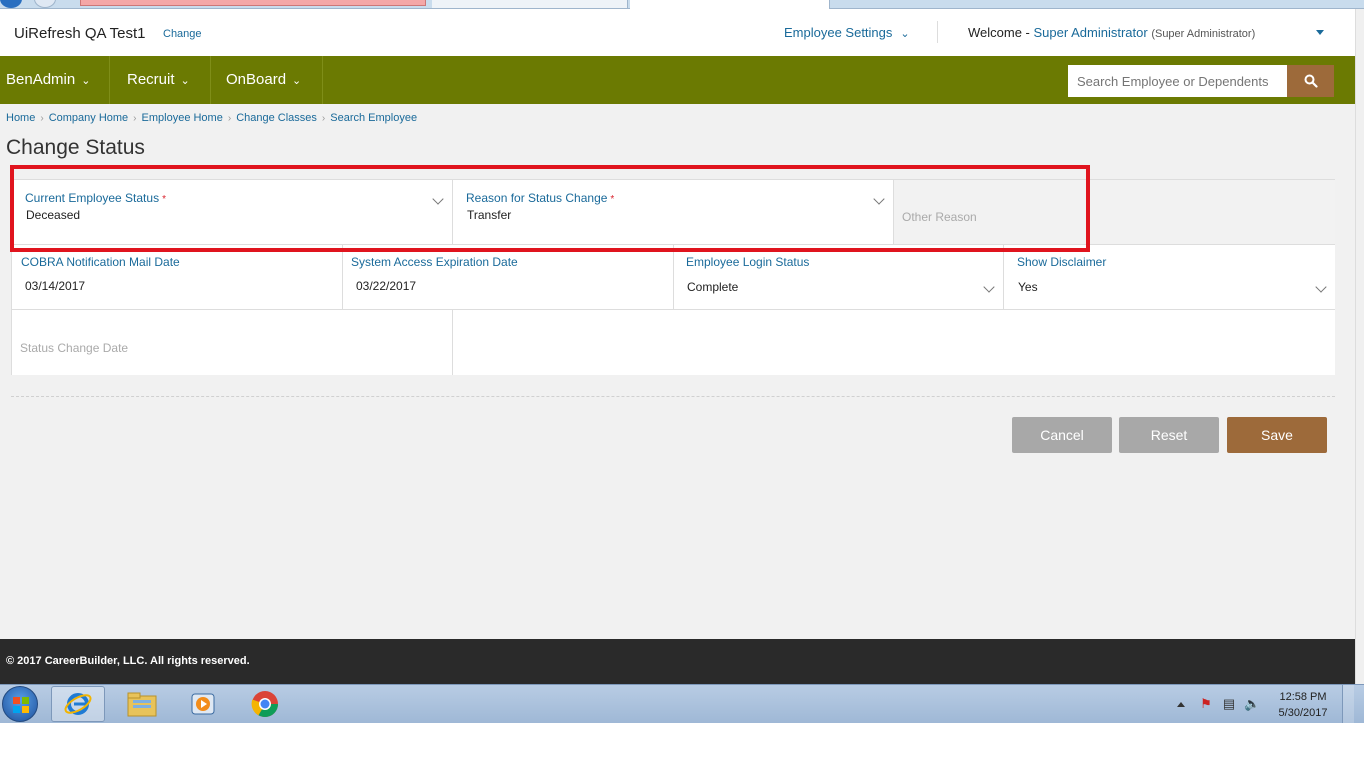  What do you see at coordinates (1062, 262) in the screenshot?
I see `field-label: Show Disclaimer` at bounding box center [1062, 262].